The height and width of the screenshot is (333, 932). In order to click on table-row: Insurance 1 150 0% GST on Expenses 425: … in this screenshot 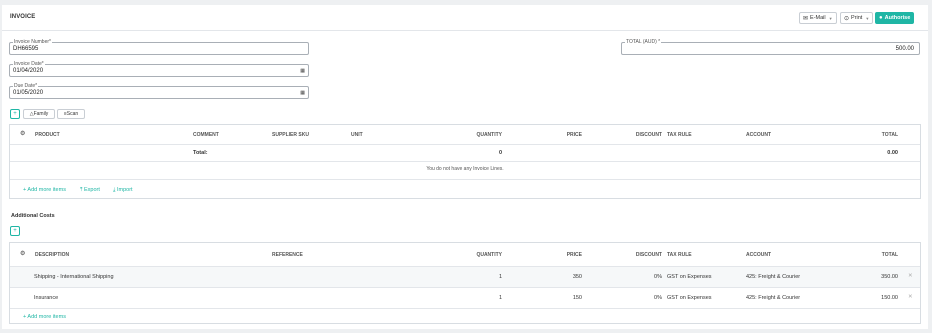, I will do `click(465, 298)`.